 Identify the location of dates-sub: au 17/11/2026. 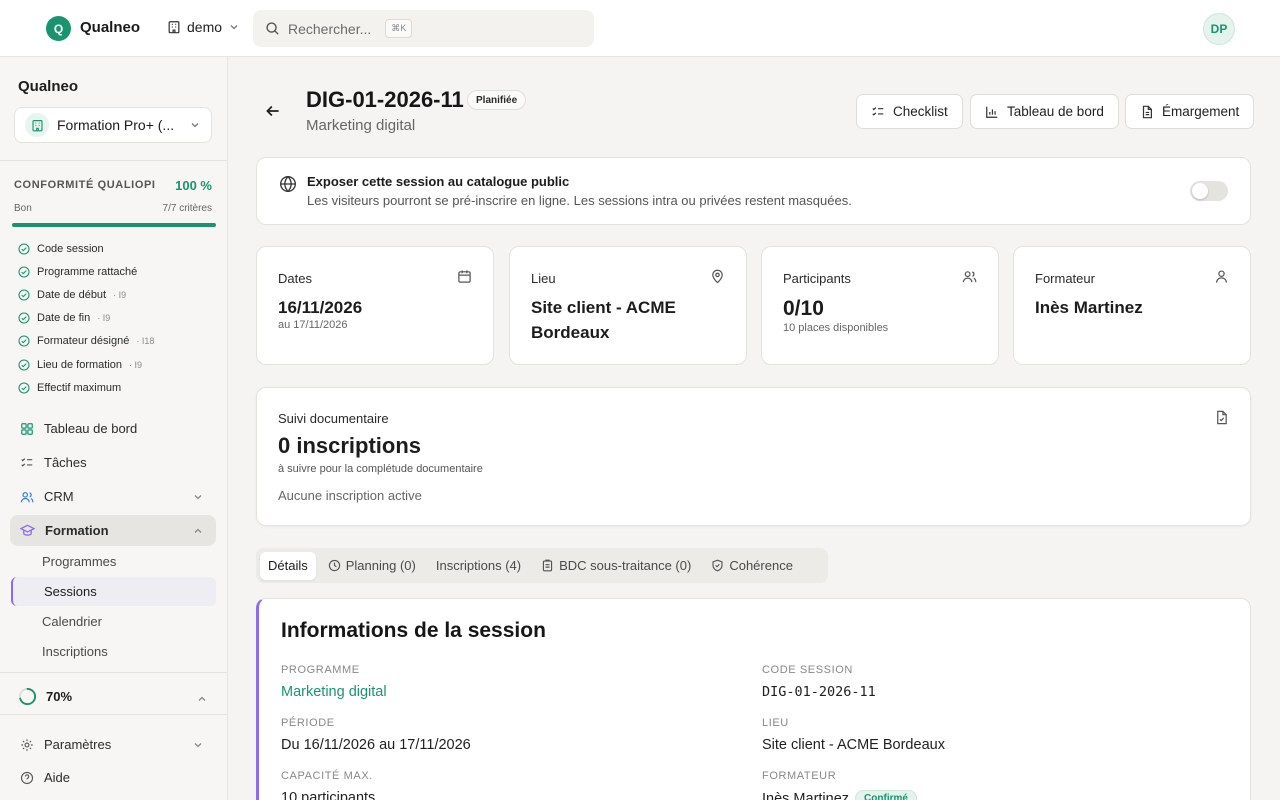
(313, 325).